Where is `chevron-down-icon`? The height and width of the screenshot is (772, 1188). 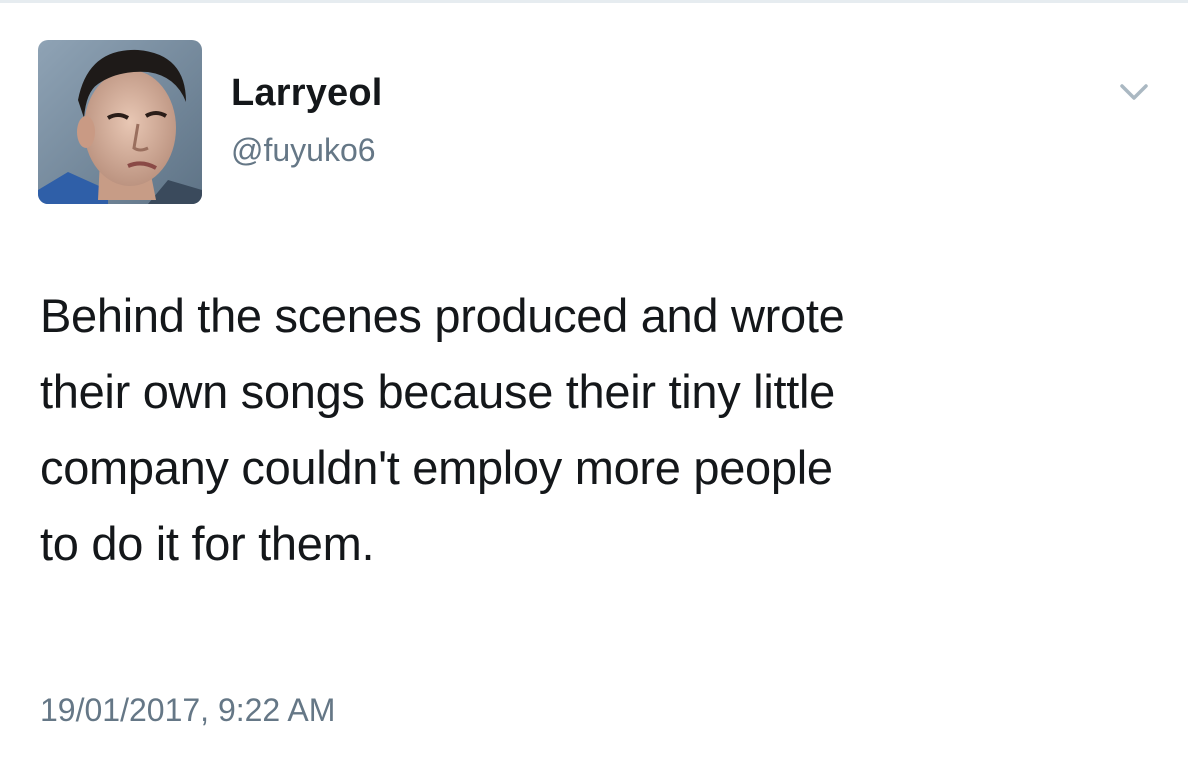 chevron-down-icon is located at coordinates (1134, 92).